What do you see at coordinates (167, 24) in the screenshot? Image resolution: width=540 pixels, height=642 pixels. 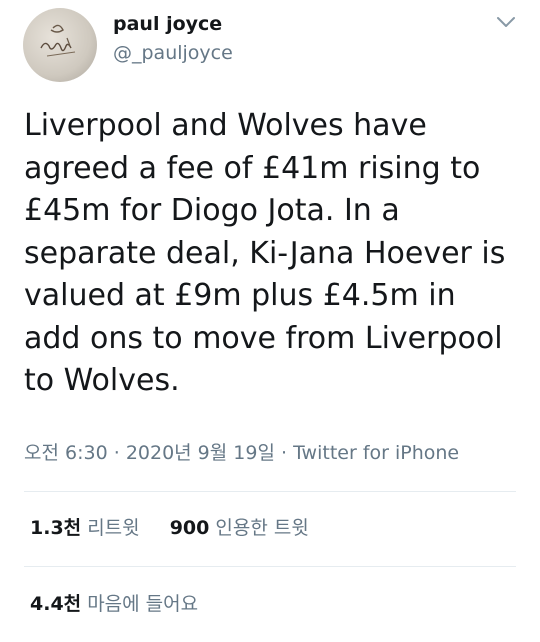 I see `author-display-name: paul joyce` at bounding box center [167, 24].